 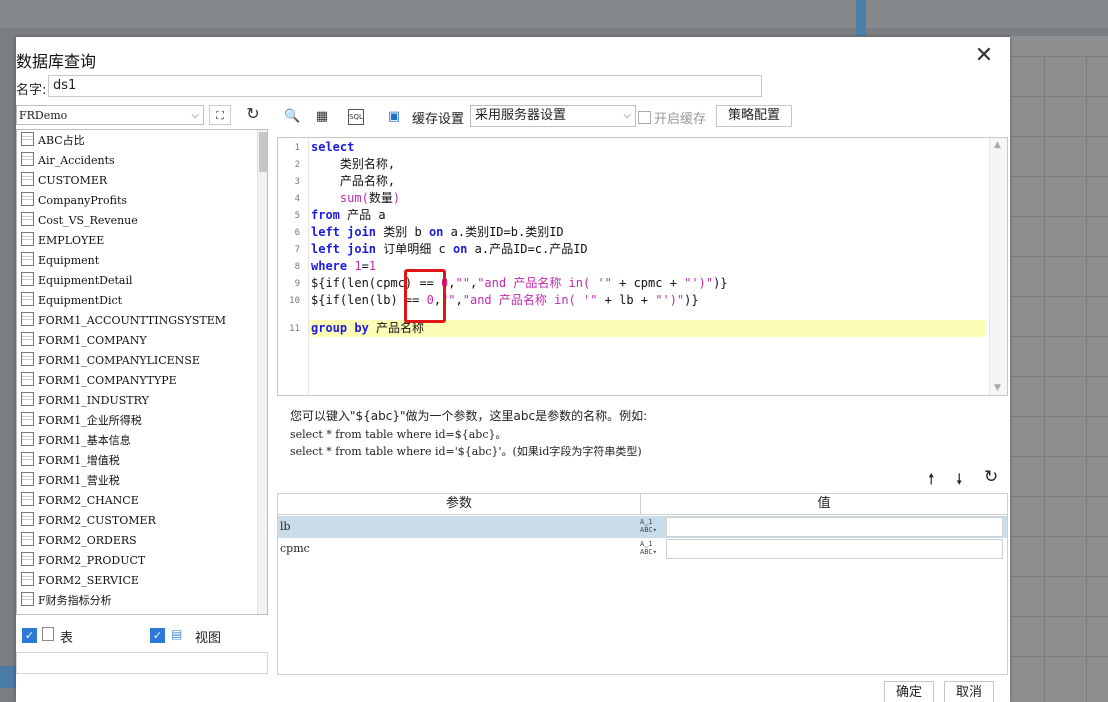 I want to click on list-item-label: FORM1_COMPANYTYPE, so click(x=107, y=380).